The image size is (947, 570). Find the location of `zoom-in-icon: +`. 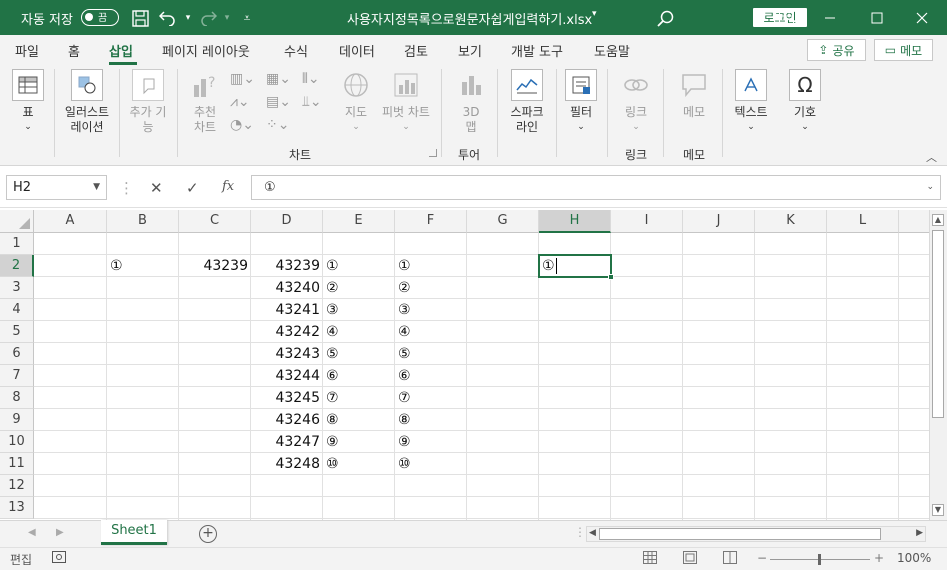

zoom-in-icon: + is located at coordinates (879, 558).